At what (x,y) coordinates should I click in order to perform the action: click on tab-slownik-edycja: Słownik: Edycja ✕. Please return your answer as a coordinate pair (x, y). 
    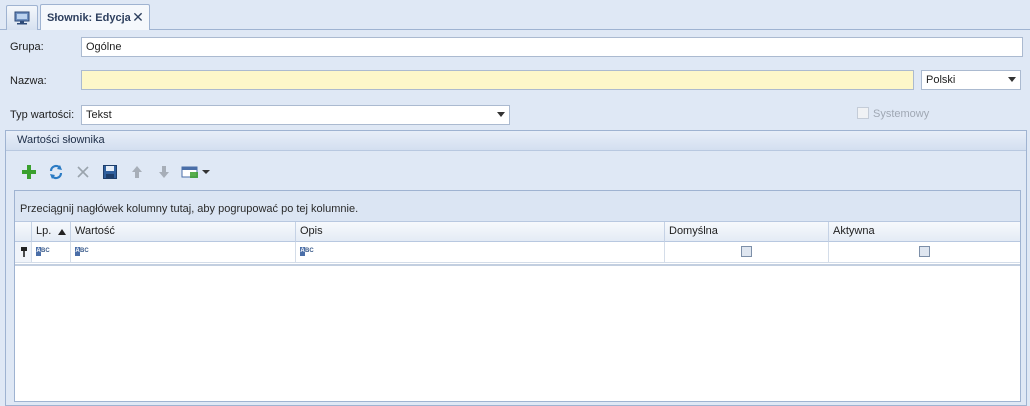
    Looking at the image, I should click on (95, 17).